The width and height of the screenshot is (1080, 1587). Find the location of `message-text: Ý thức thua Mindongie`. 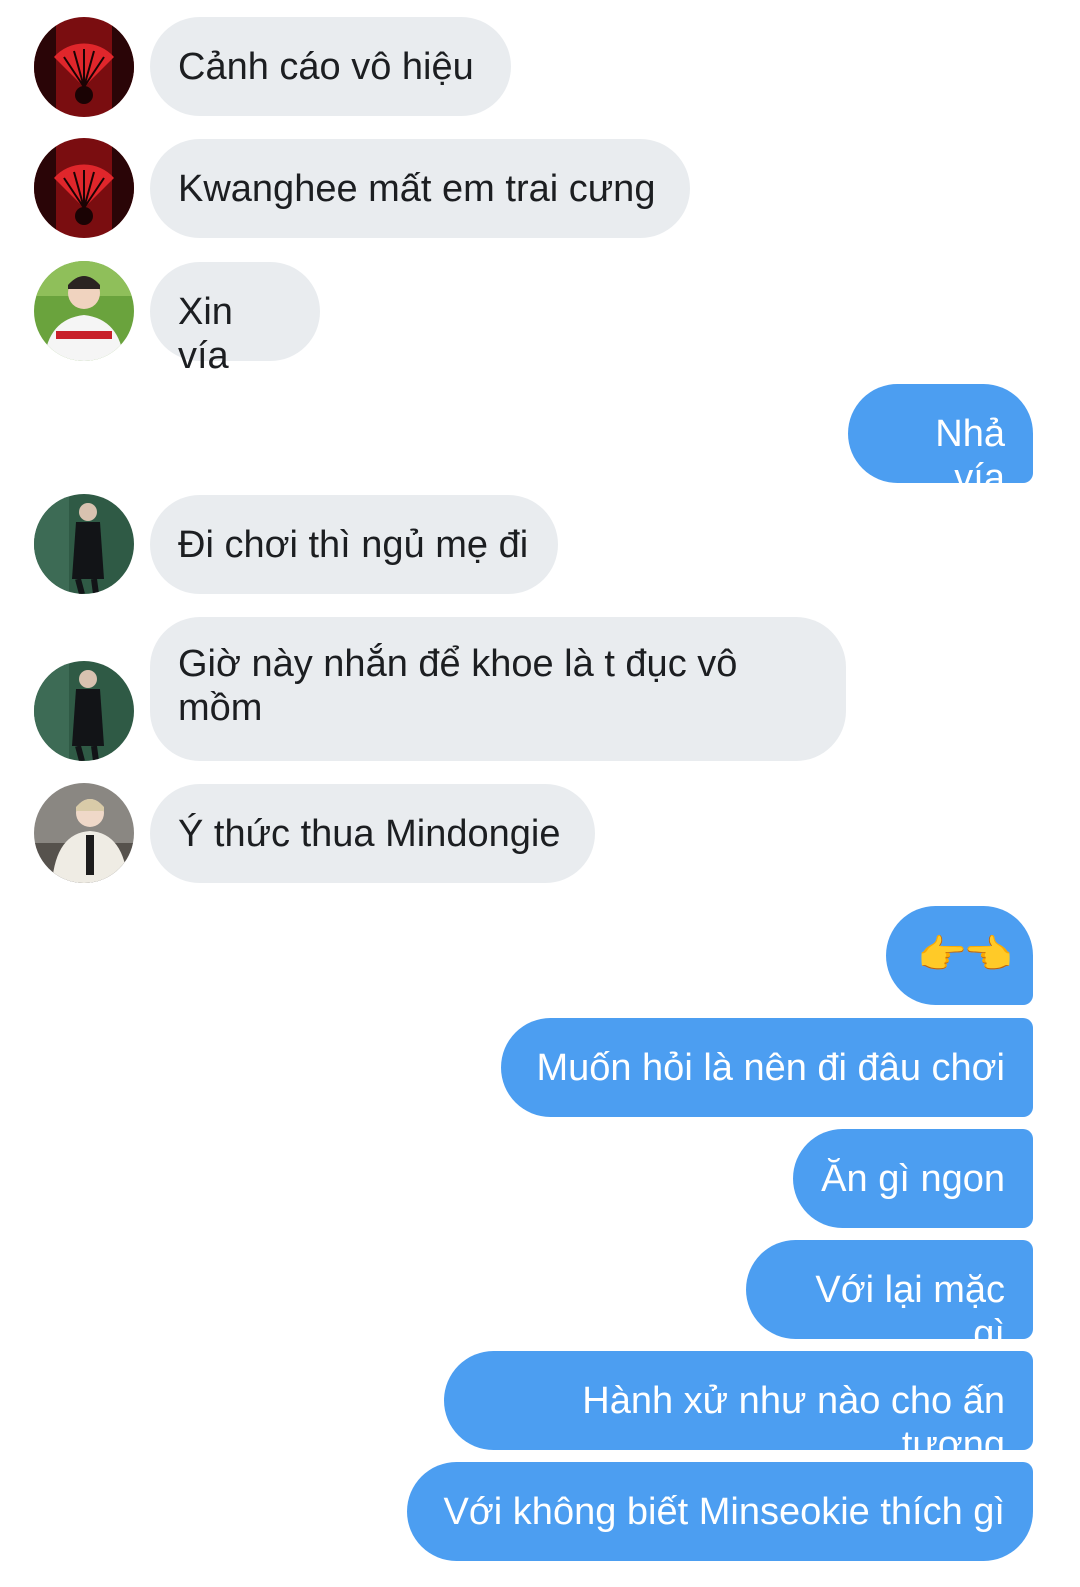

message-text: Ý thức thua Mindongie is located at coordinates (369, 834).